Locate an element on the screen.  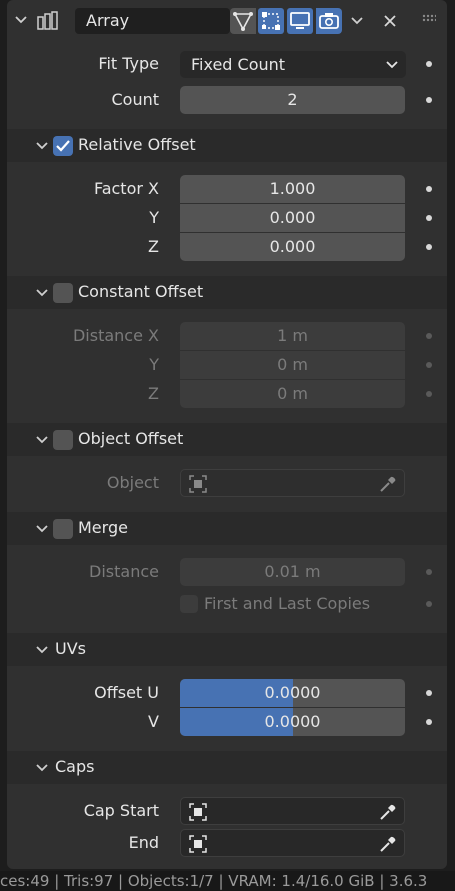
distance-x-value: 1 m is located at coordinates (292, 335).